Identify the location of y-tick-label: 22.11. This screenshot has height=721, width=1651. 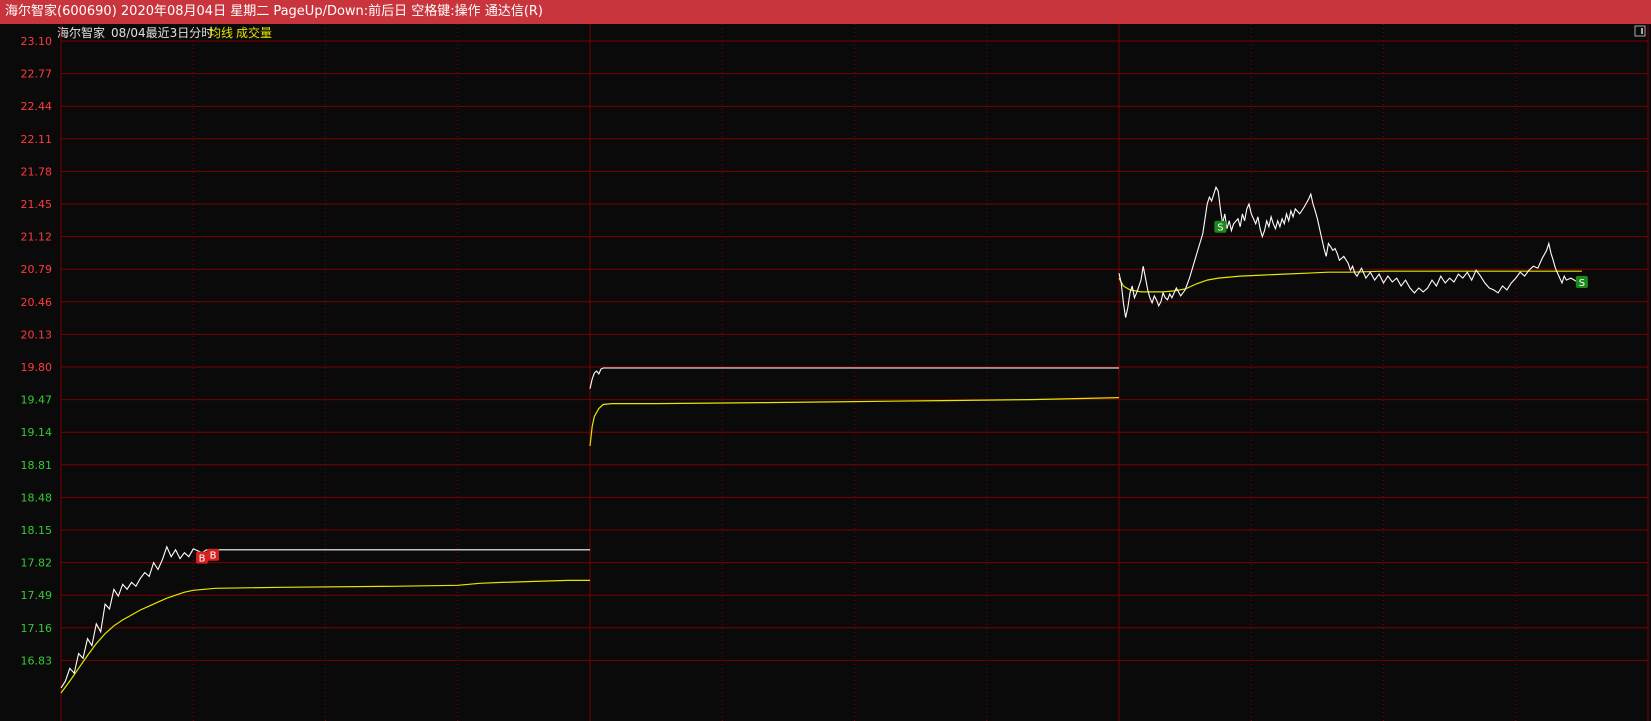
(37, 139).